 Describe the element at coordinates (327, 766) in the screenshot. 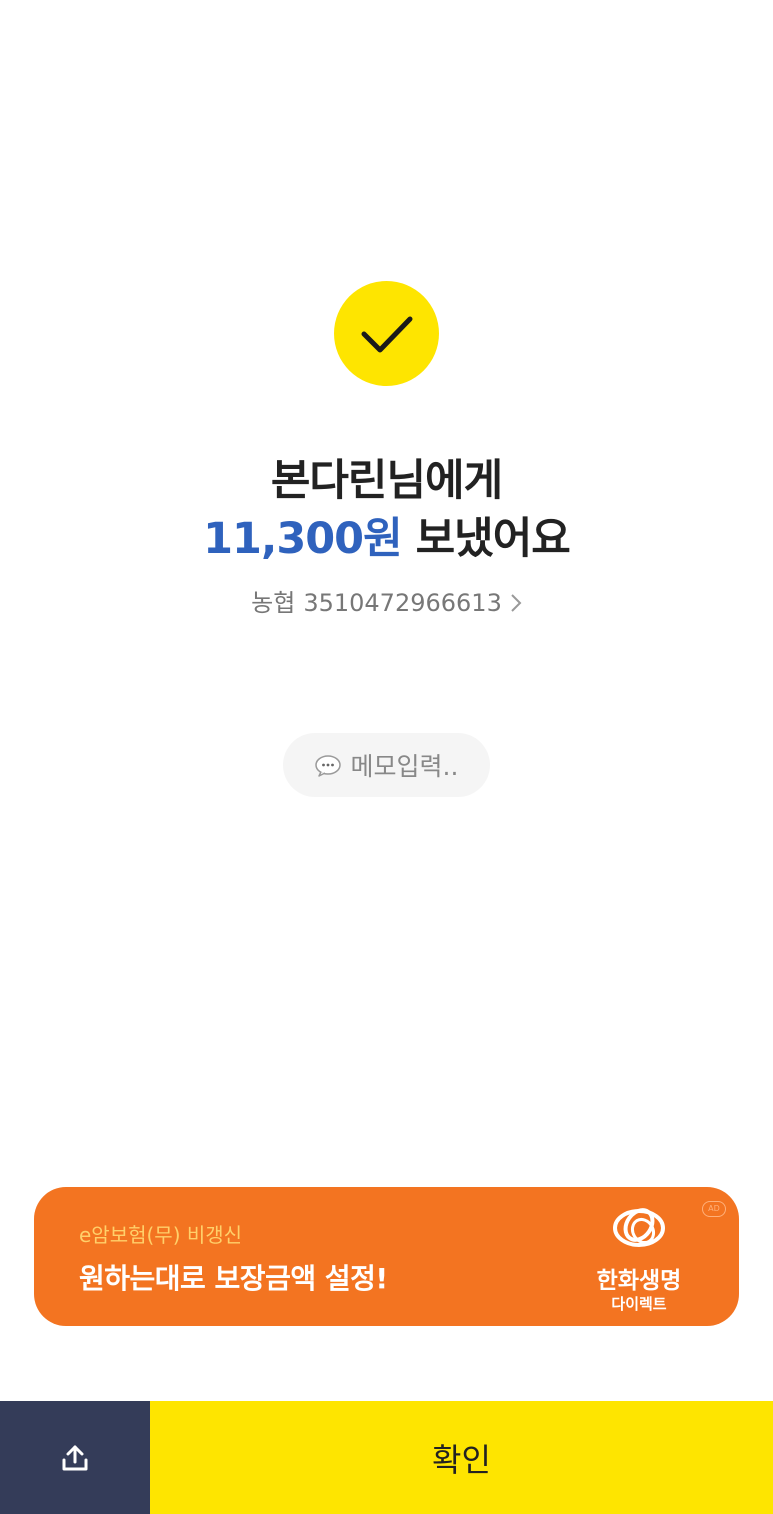

I see `speech-bubble-icon` at that location.